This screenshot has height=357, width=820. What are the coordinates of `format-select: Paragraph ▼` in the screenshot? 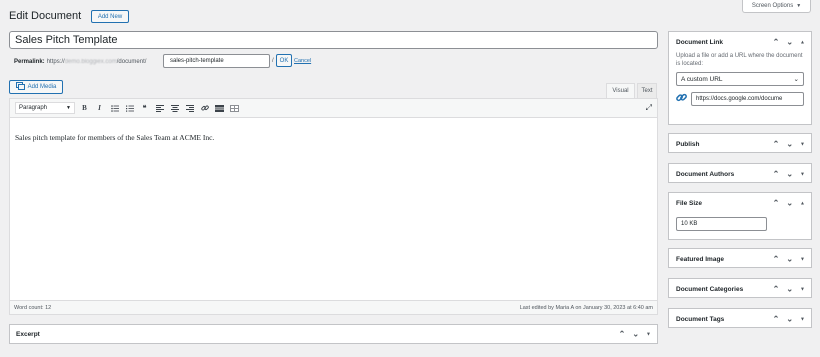 It's located at (45, 108).